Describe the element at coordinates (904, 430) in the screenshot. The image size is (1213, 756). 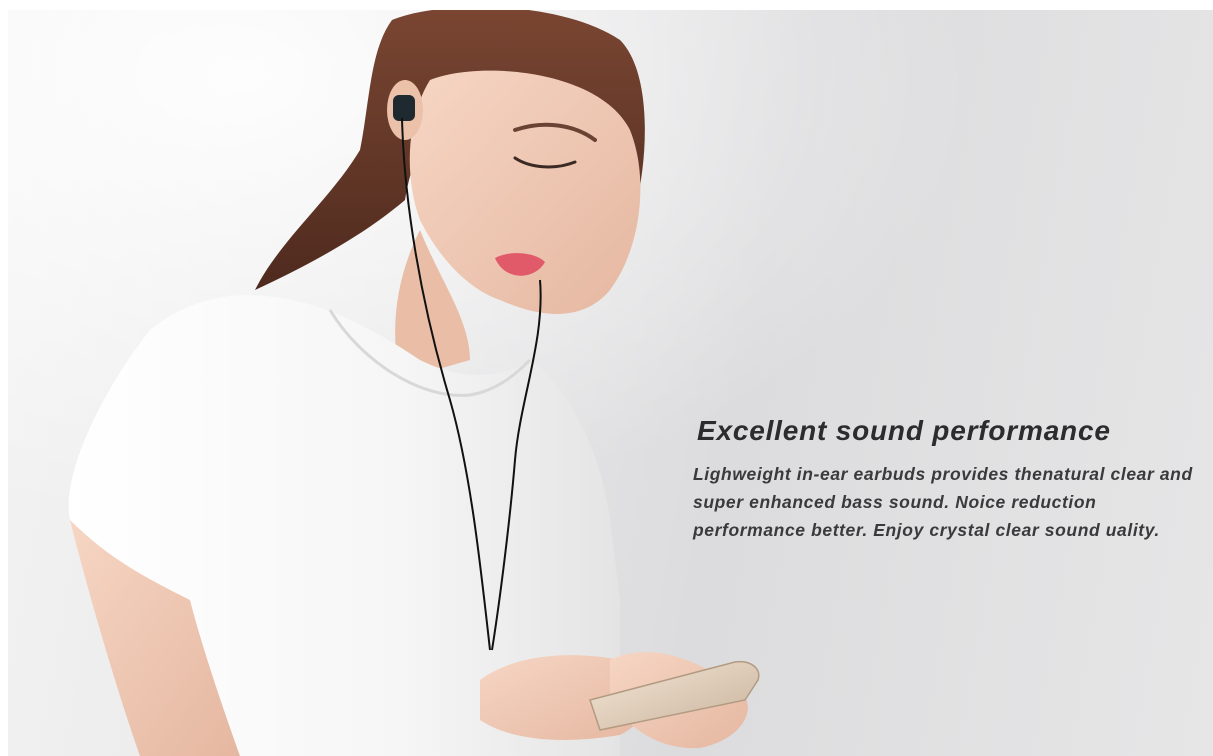
I see `feature-headline: Excellent sound performance` at that location.